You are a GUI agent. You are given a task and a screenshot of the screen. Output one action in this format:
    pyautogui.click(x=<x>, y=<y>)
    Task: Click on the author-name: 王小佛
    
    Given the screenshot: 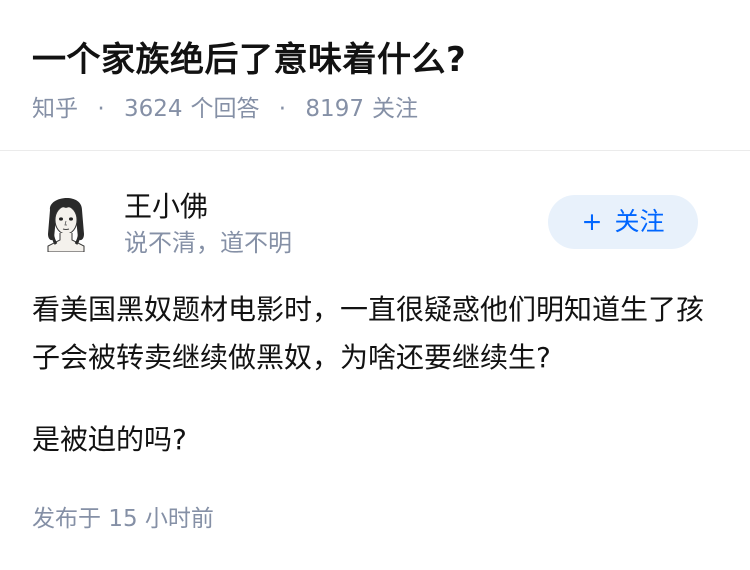 What is the action you would take?
    pyautogui.click(x=166, y=207)
    